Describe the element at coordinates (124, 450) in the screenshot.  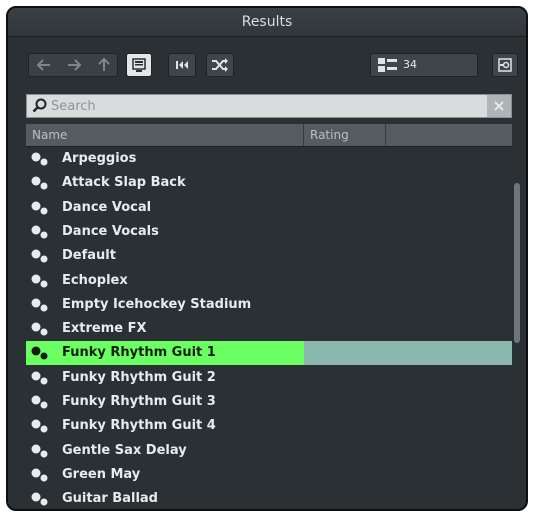
I see `result-name: Gentle Sax Delay` at that location.